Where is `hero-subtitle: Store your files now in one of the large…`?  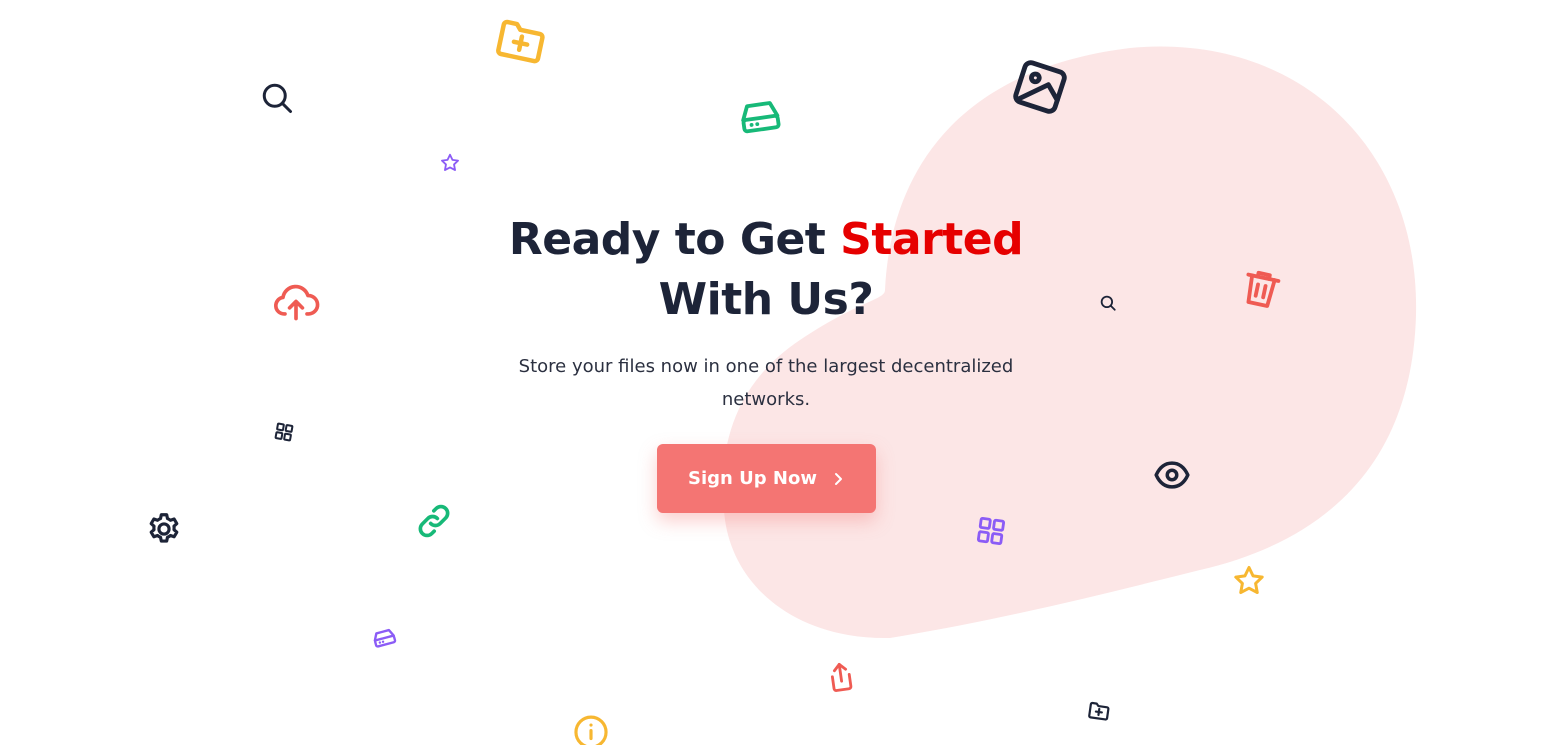 hero-subtitle: Store your files now in one of the large… is located at coordinates (766, 383).